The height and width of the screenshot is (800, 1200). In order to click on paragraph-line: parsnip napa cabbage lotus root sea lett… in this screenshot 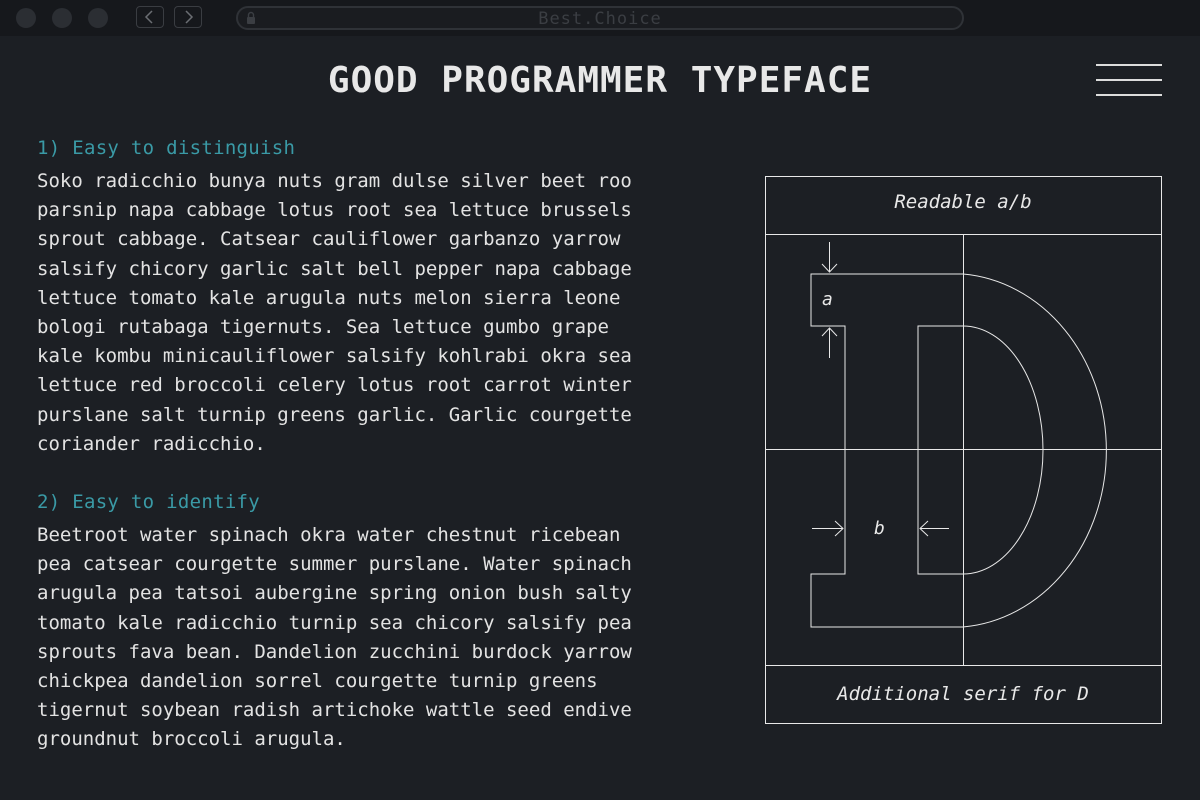, I will do `click(334, 210)`.